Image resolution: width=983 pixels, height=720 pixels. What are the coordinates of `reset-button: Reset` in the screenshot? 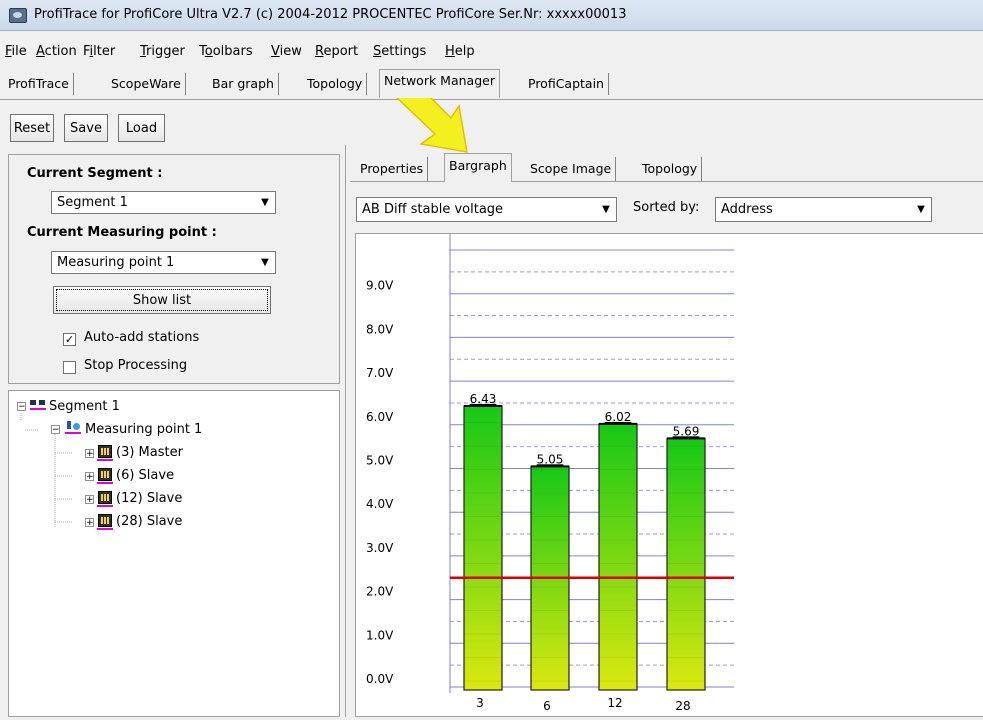 It's located at (32, 128).